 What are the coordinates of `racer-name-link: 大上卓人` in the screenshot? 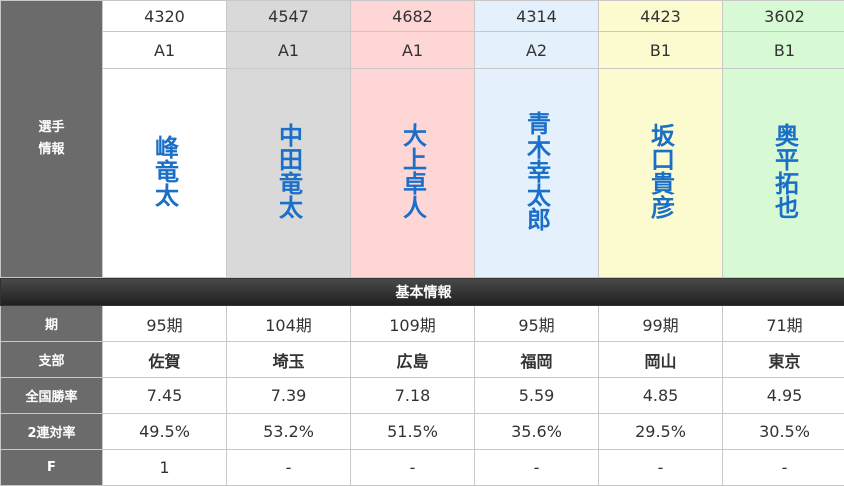 It's located at (413, 171).